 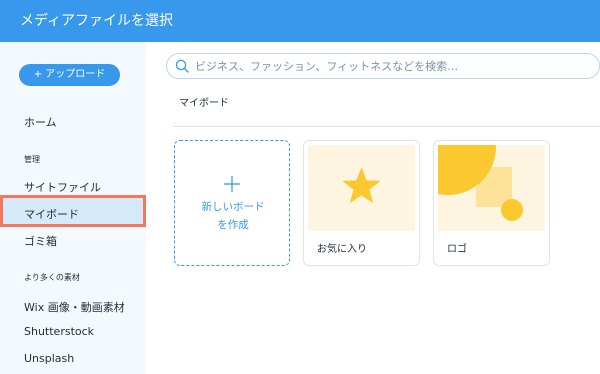 What do you see at coordinates (480, 183) in the screenshot?
I see `shapes-icon` at bounding box center [480, 183].